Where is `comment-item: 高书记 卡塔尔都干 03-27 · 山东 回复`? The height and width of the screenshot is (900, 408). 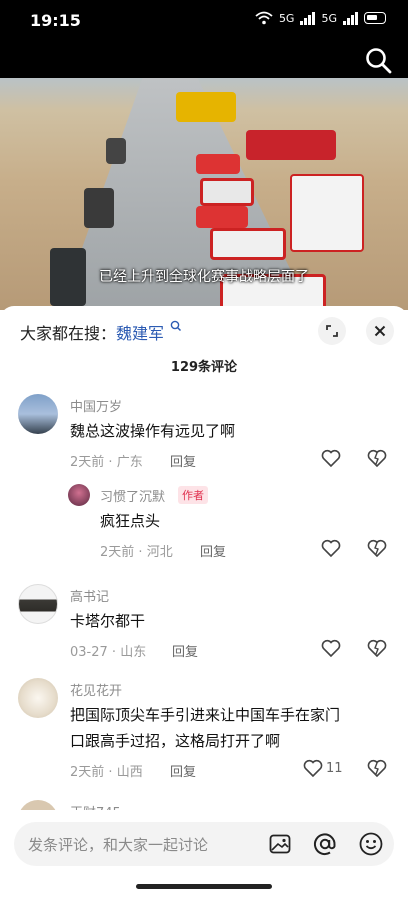
comment-item: 高书记 卡塔尔都干 03-27 · 山东 回复 is located at coordinates (204, 625).